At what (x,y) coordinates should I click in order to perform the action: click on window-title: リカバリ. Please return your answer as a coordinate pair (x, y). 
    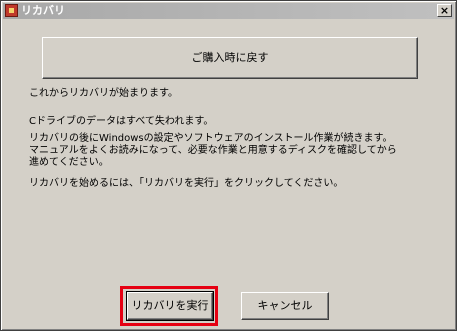
    Looking at the image, I should click on (43, 10).